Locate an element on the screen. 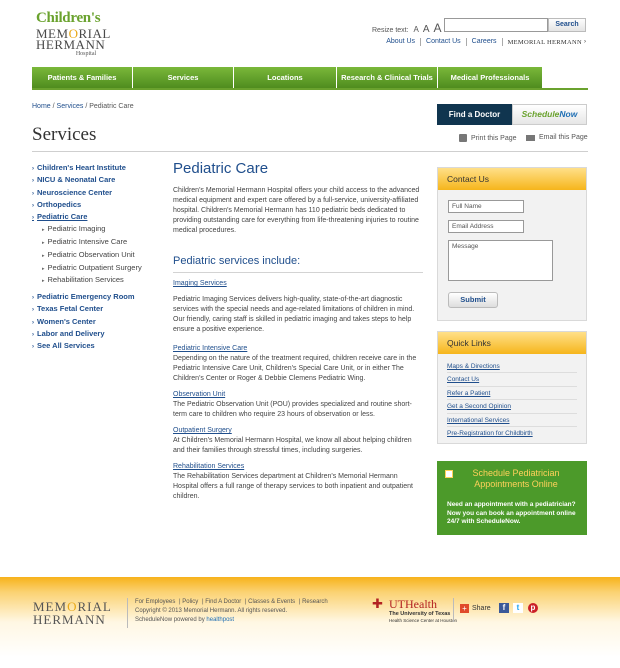 This screenshot has width=620, height=668. footer-link-policy: Policy is located at coordinates (190, 602).